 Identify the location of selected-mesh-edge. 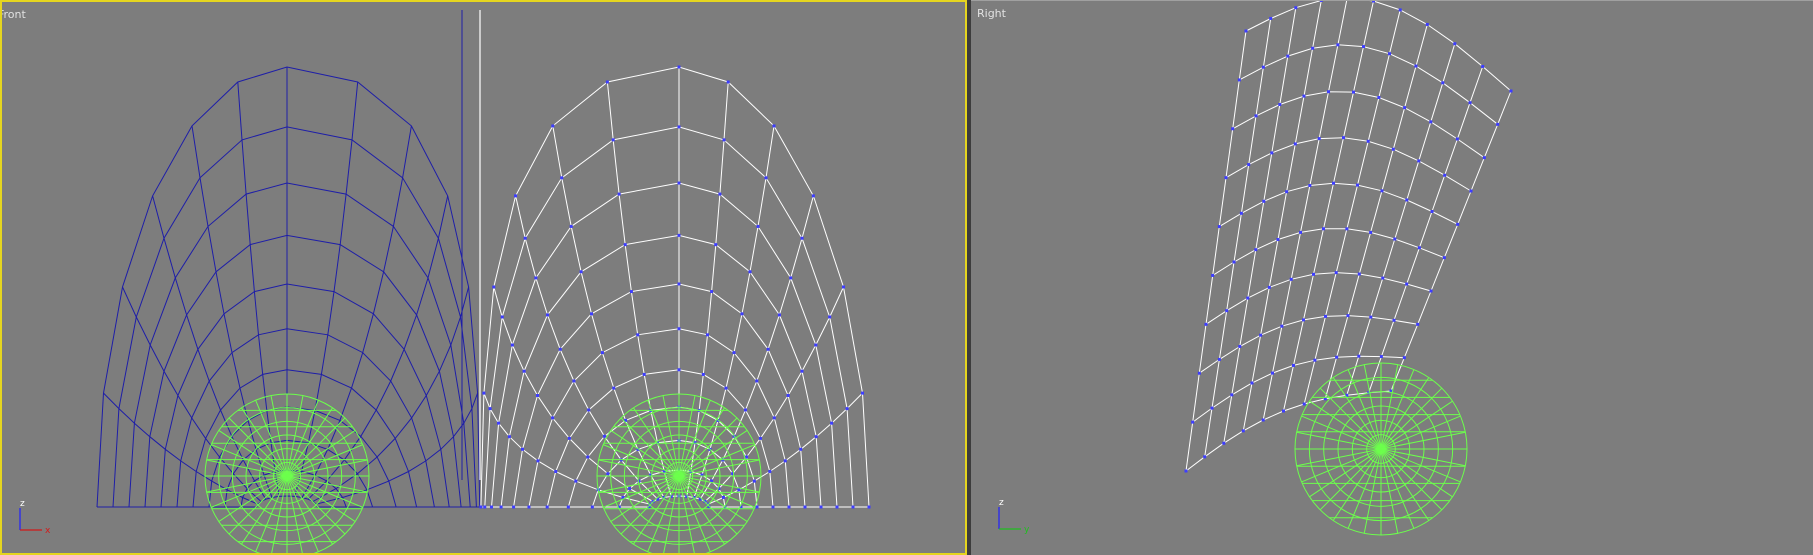
(587, 347).